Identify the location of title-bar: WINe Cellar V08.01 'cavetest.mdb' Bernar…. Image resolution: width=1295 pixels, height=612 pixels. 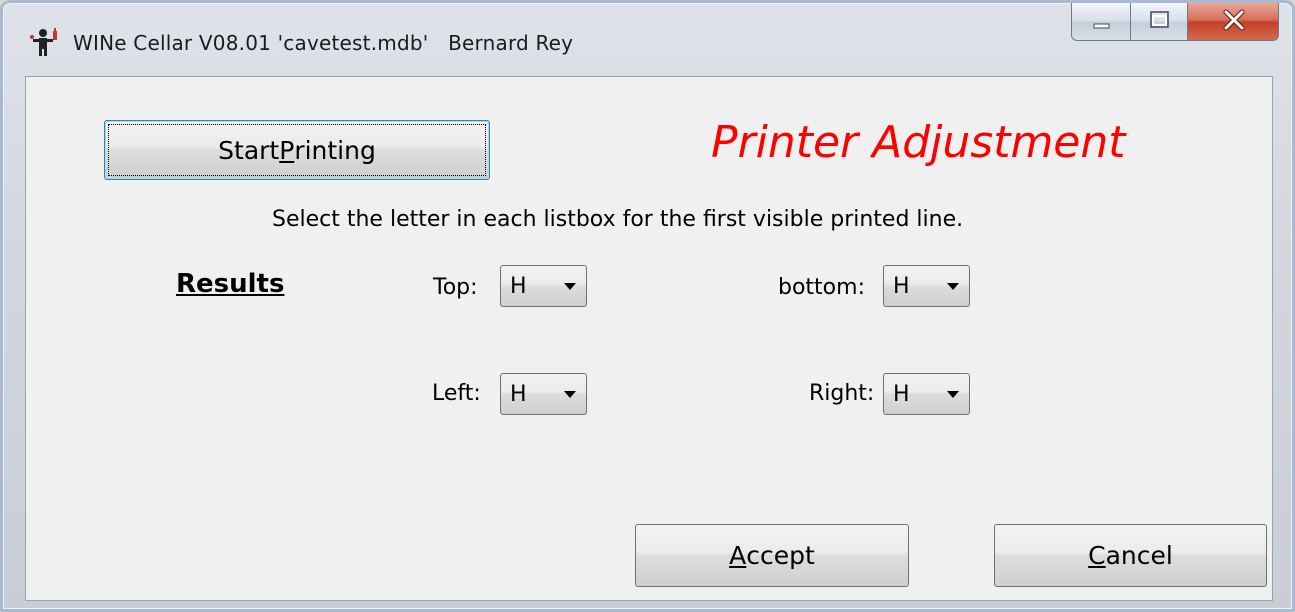
(647, 38).